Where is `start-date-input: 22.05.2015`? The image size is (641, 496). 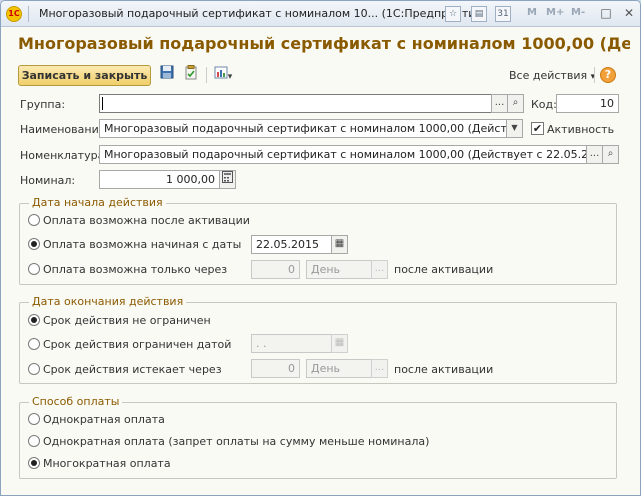
start-date-input: 22.05.2015 is located at coordinates (291, 244).